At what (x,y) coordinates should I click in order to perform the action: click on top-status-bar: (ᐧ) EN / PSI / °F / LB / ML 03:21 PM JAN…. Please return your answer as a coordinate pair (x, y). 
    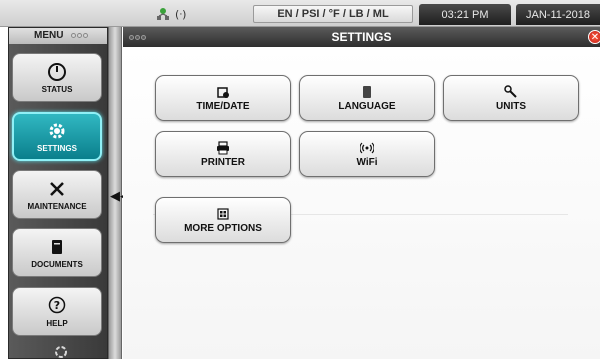
    Looking at the image, I should click on (300, 13).